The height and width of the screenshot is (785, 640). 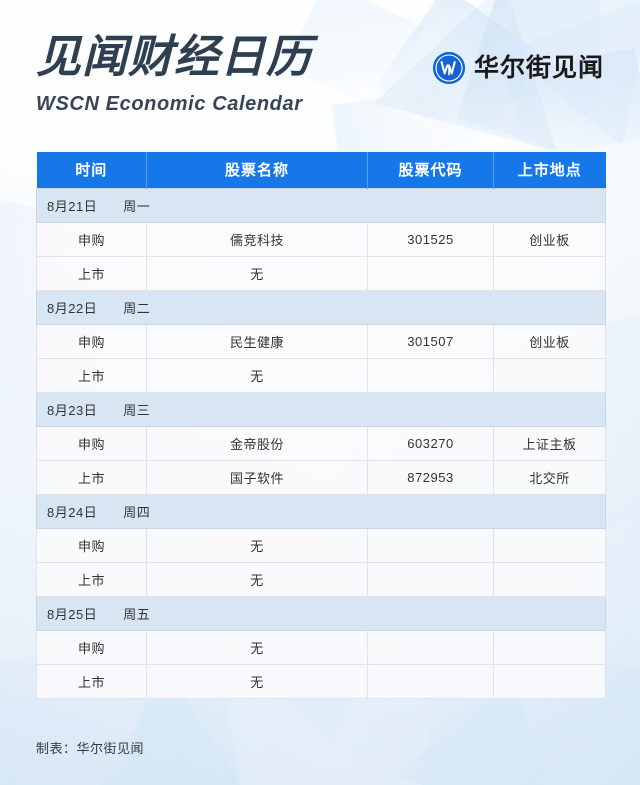 What do you see at coordinates (430, 239) in the screenshot?
I see `cell-code: 301525` at bounding box center [430, 239].